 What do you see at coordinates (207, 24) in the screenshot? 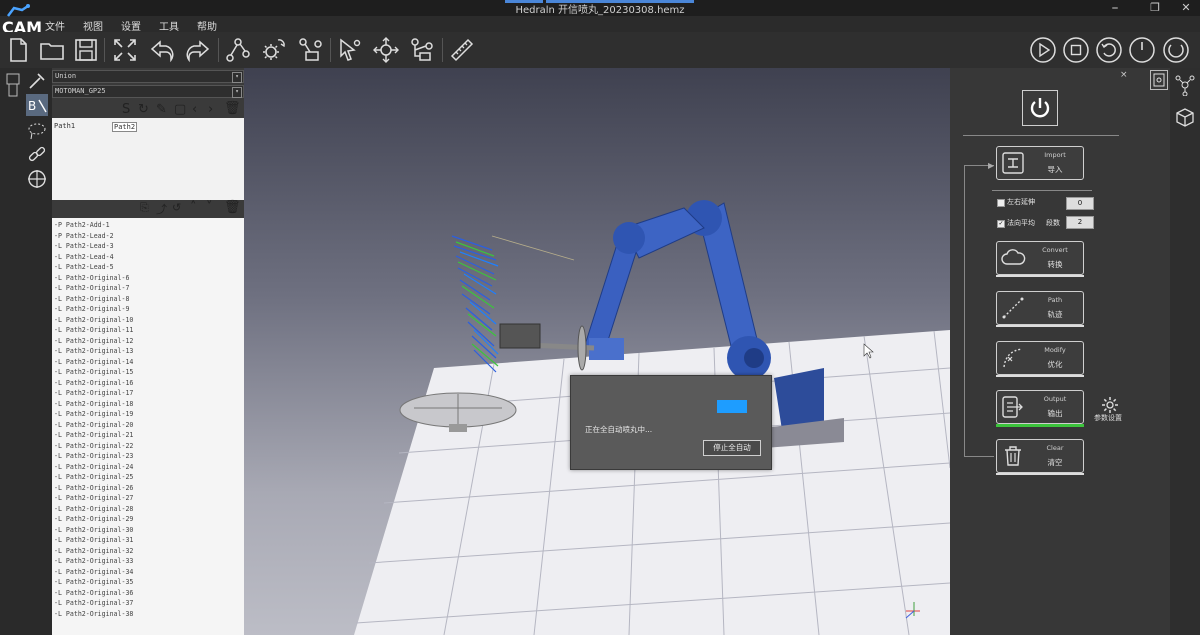
I see `menu-help: 帮助` at bounding box center [207, 24].